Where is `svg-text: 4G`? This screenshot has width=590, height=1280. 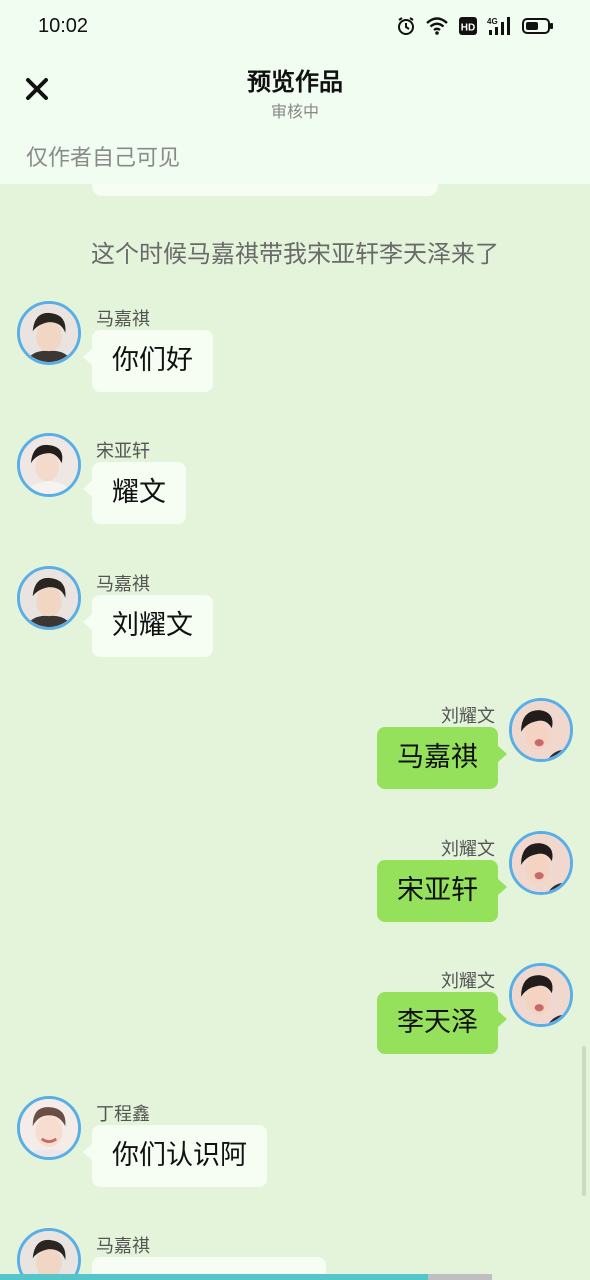 svg-text: 4G is located at coordinates (492, 21).